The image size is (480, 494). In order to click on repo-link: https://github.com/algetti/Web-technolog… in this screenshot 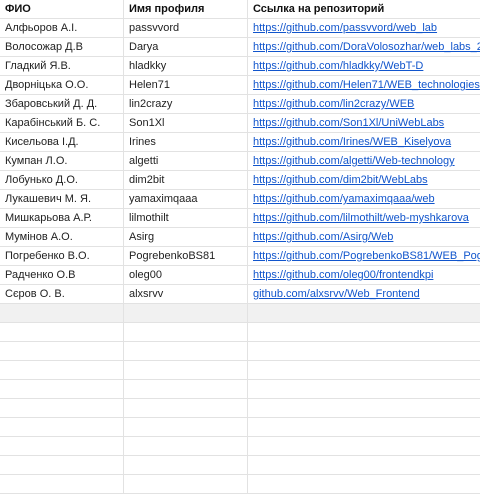, I will do `click(354, 161)`.